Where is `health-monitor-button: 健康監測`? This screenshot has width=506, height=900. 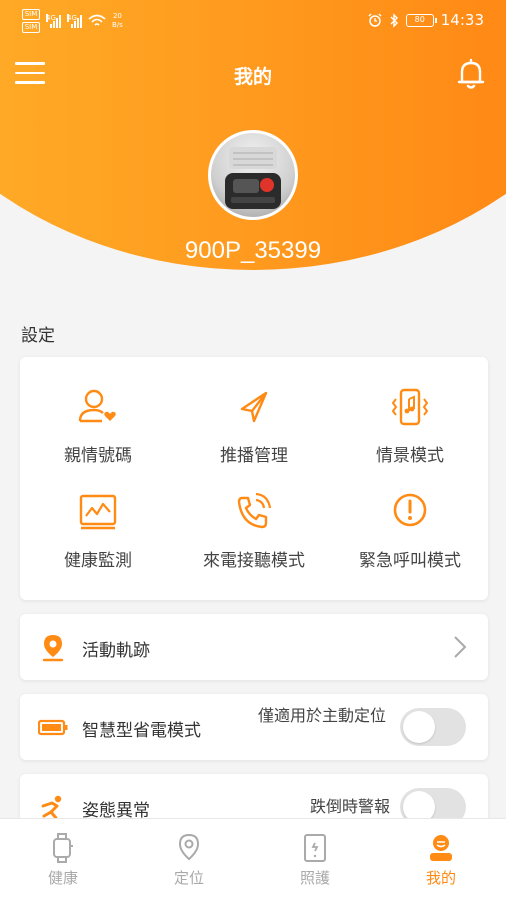
health-monitor-button: 健康監測 is located at coordinates (98, 530).